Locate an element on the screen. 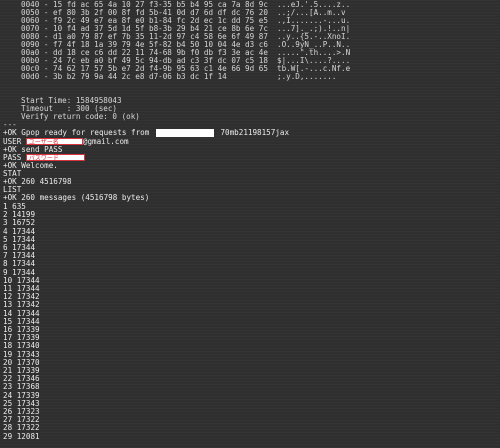  message-row: 29 12081 is located at coordinates (21, 436).